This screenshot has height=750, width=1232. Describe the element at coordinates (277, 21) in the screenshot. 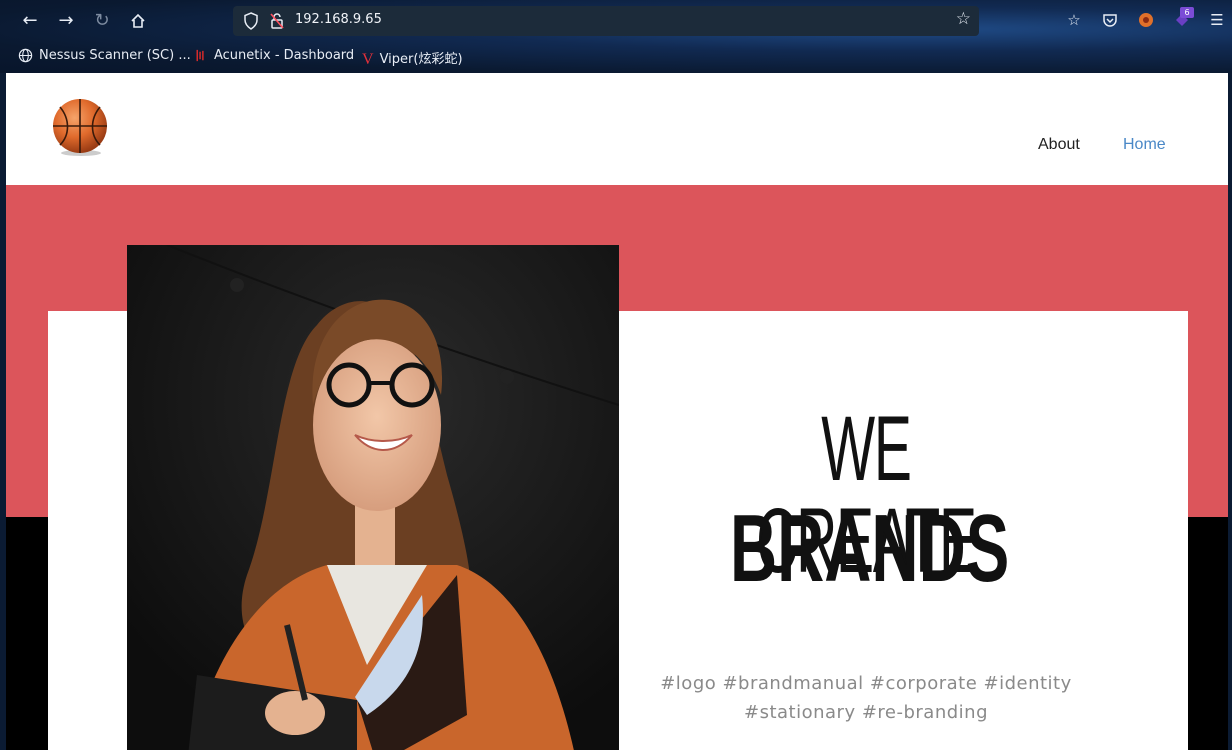

I see `insecure-lock-icon` at that location.